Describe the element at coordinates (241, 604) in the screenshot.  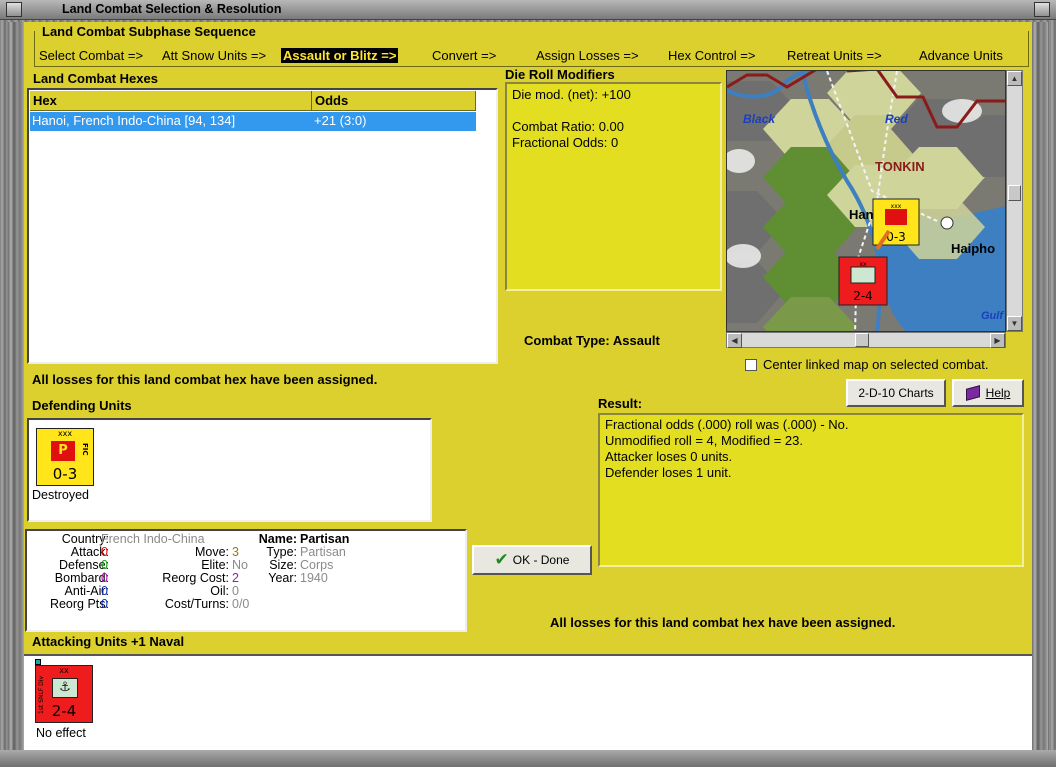
I see `costturns-value: 0/0` at that location.